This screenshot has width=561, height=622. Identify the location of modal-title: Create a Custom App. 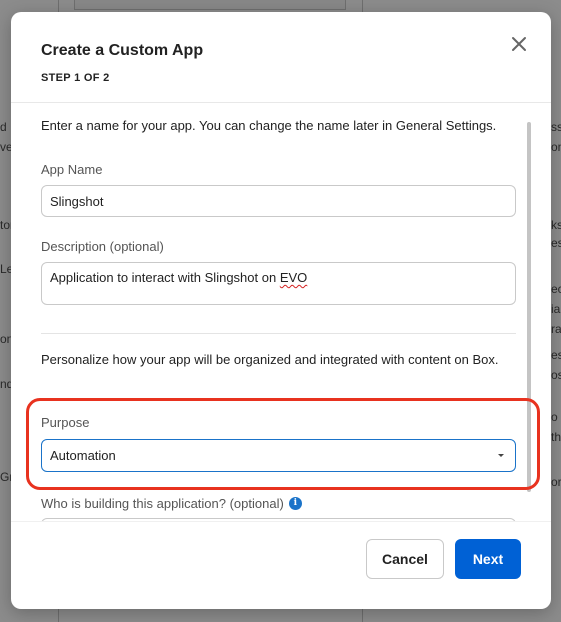
(122, 50).